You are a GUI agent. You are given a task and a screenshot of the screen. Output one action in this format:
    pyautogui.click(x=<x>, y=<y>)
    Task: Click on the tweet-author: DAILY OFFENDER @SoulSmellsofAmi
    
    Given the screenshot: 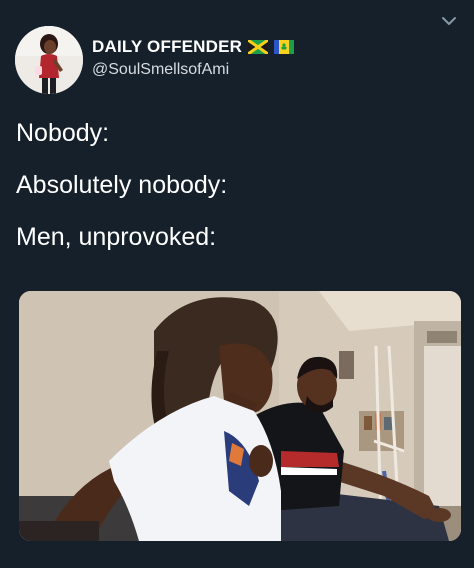 What is the action you would take?
    pyautogui.click(x=193, y=57)
    